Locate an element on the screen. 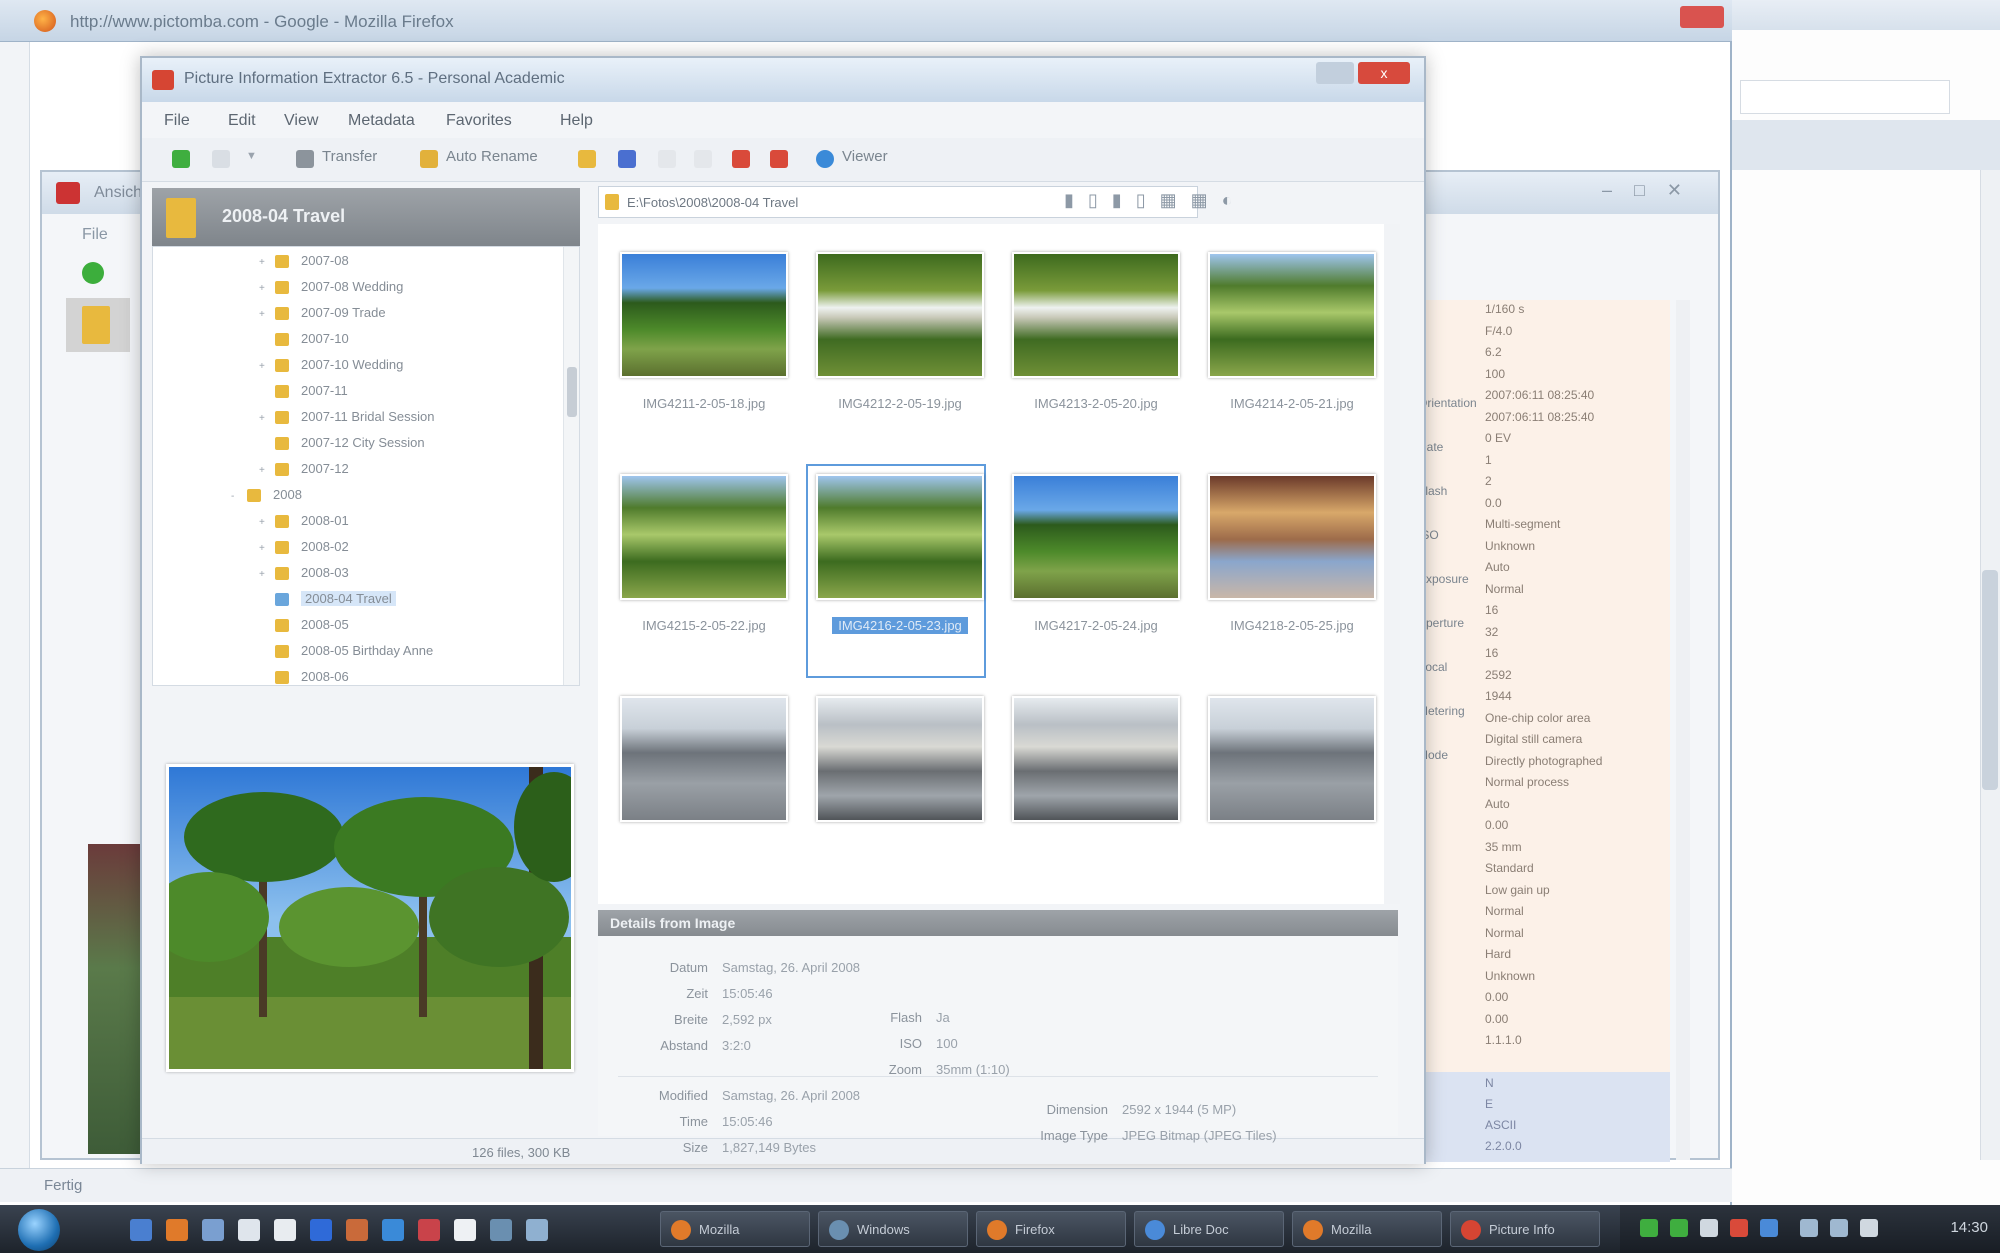 Image resolution: width=2000 pixels, height=1253 pixels. language-icon is located at coordinates (1869, 1228).